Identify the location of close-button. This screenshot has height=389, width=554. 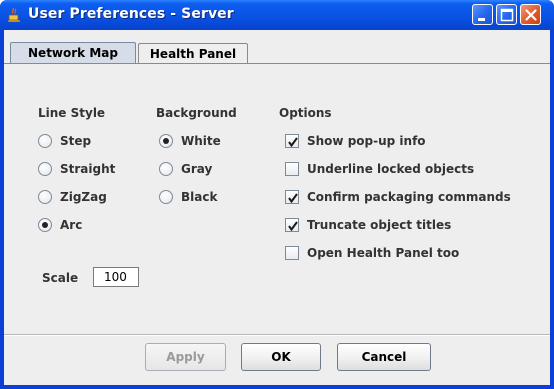
(530, 14).